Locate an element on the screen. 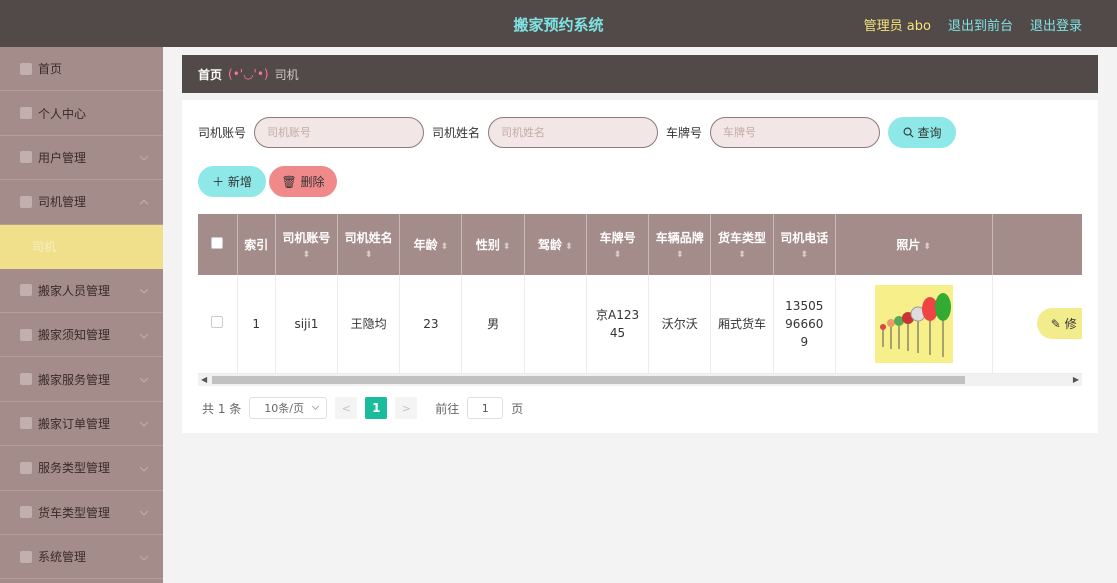 The image size is (1117, 583). page-unit-label: 页 is located at coordinates (517, 408).